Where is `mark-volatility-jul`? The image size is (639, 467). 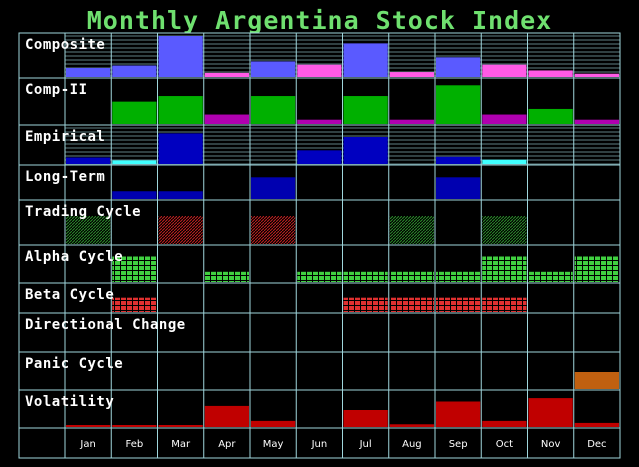 mark-volatility-jul is located at coordinates (365, 418).